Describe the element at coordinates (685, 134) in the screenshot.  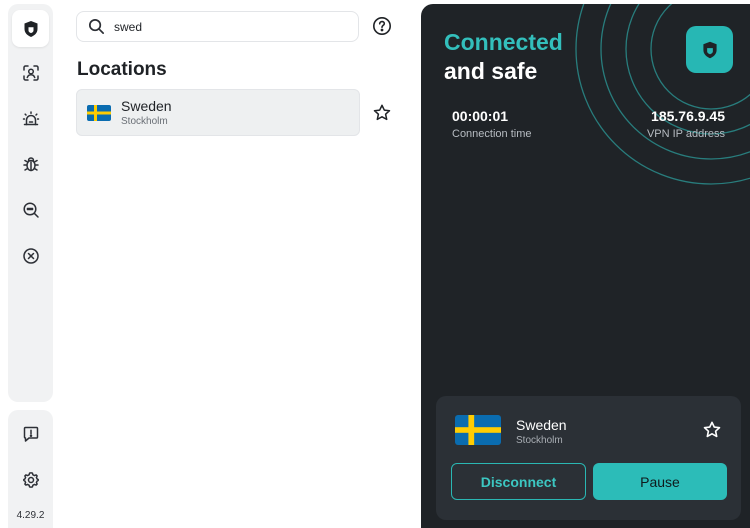
I see `vpn-ip-label: VPN IP address` at that location.